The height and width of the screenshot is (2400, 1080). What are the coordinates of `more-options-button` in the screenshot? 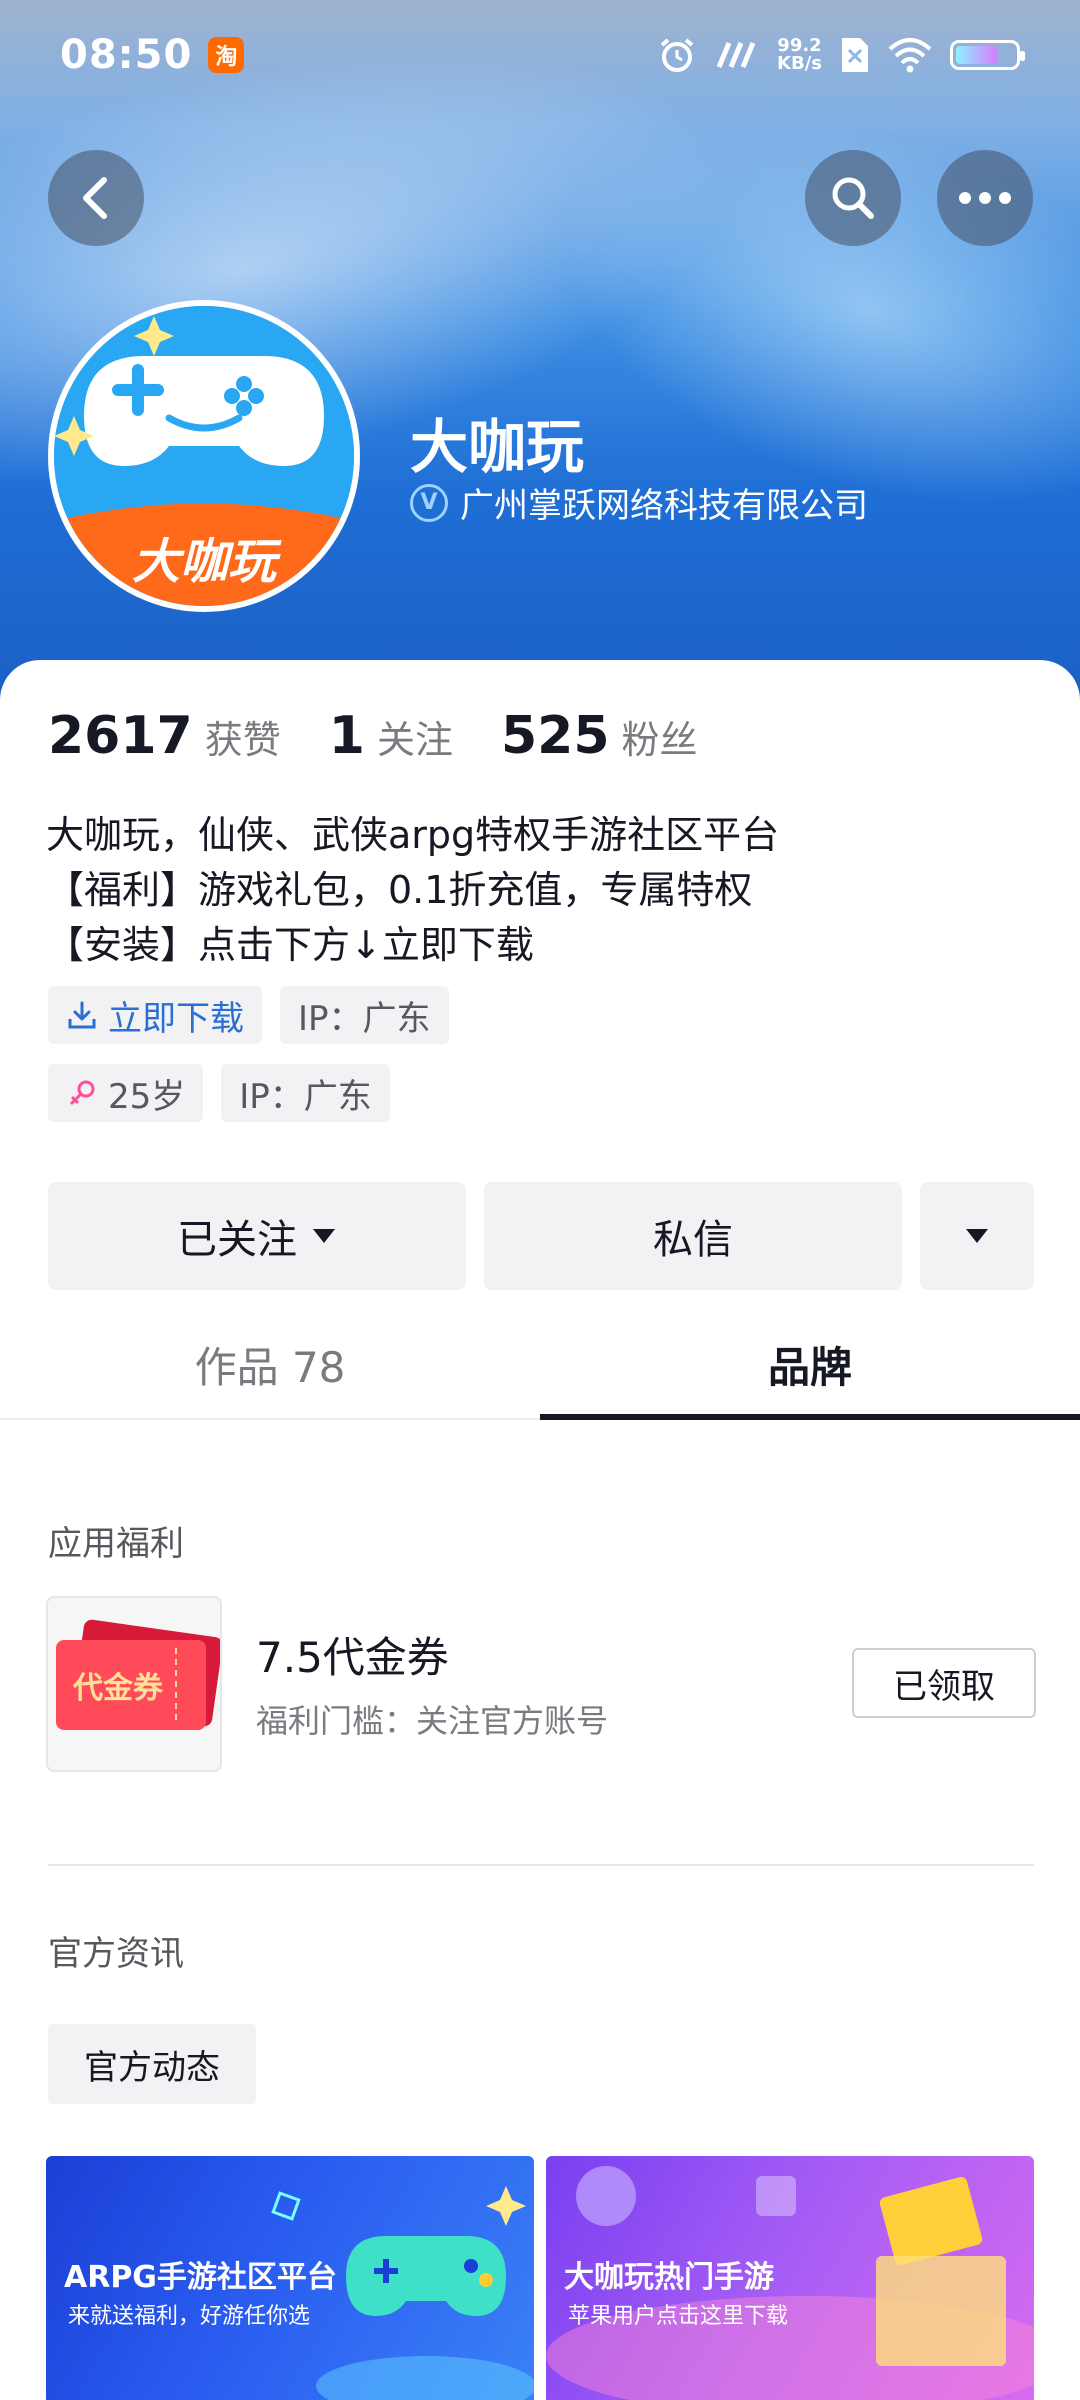 It's located at (985, 198).